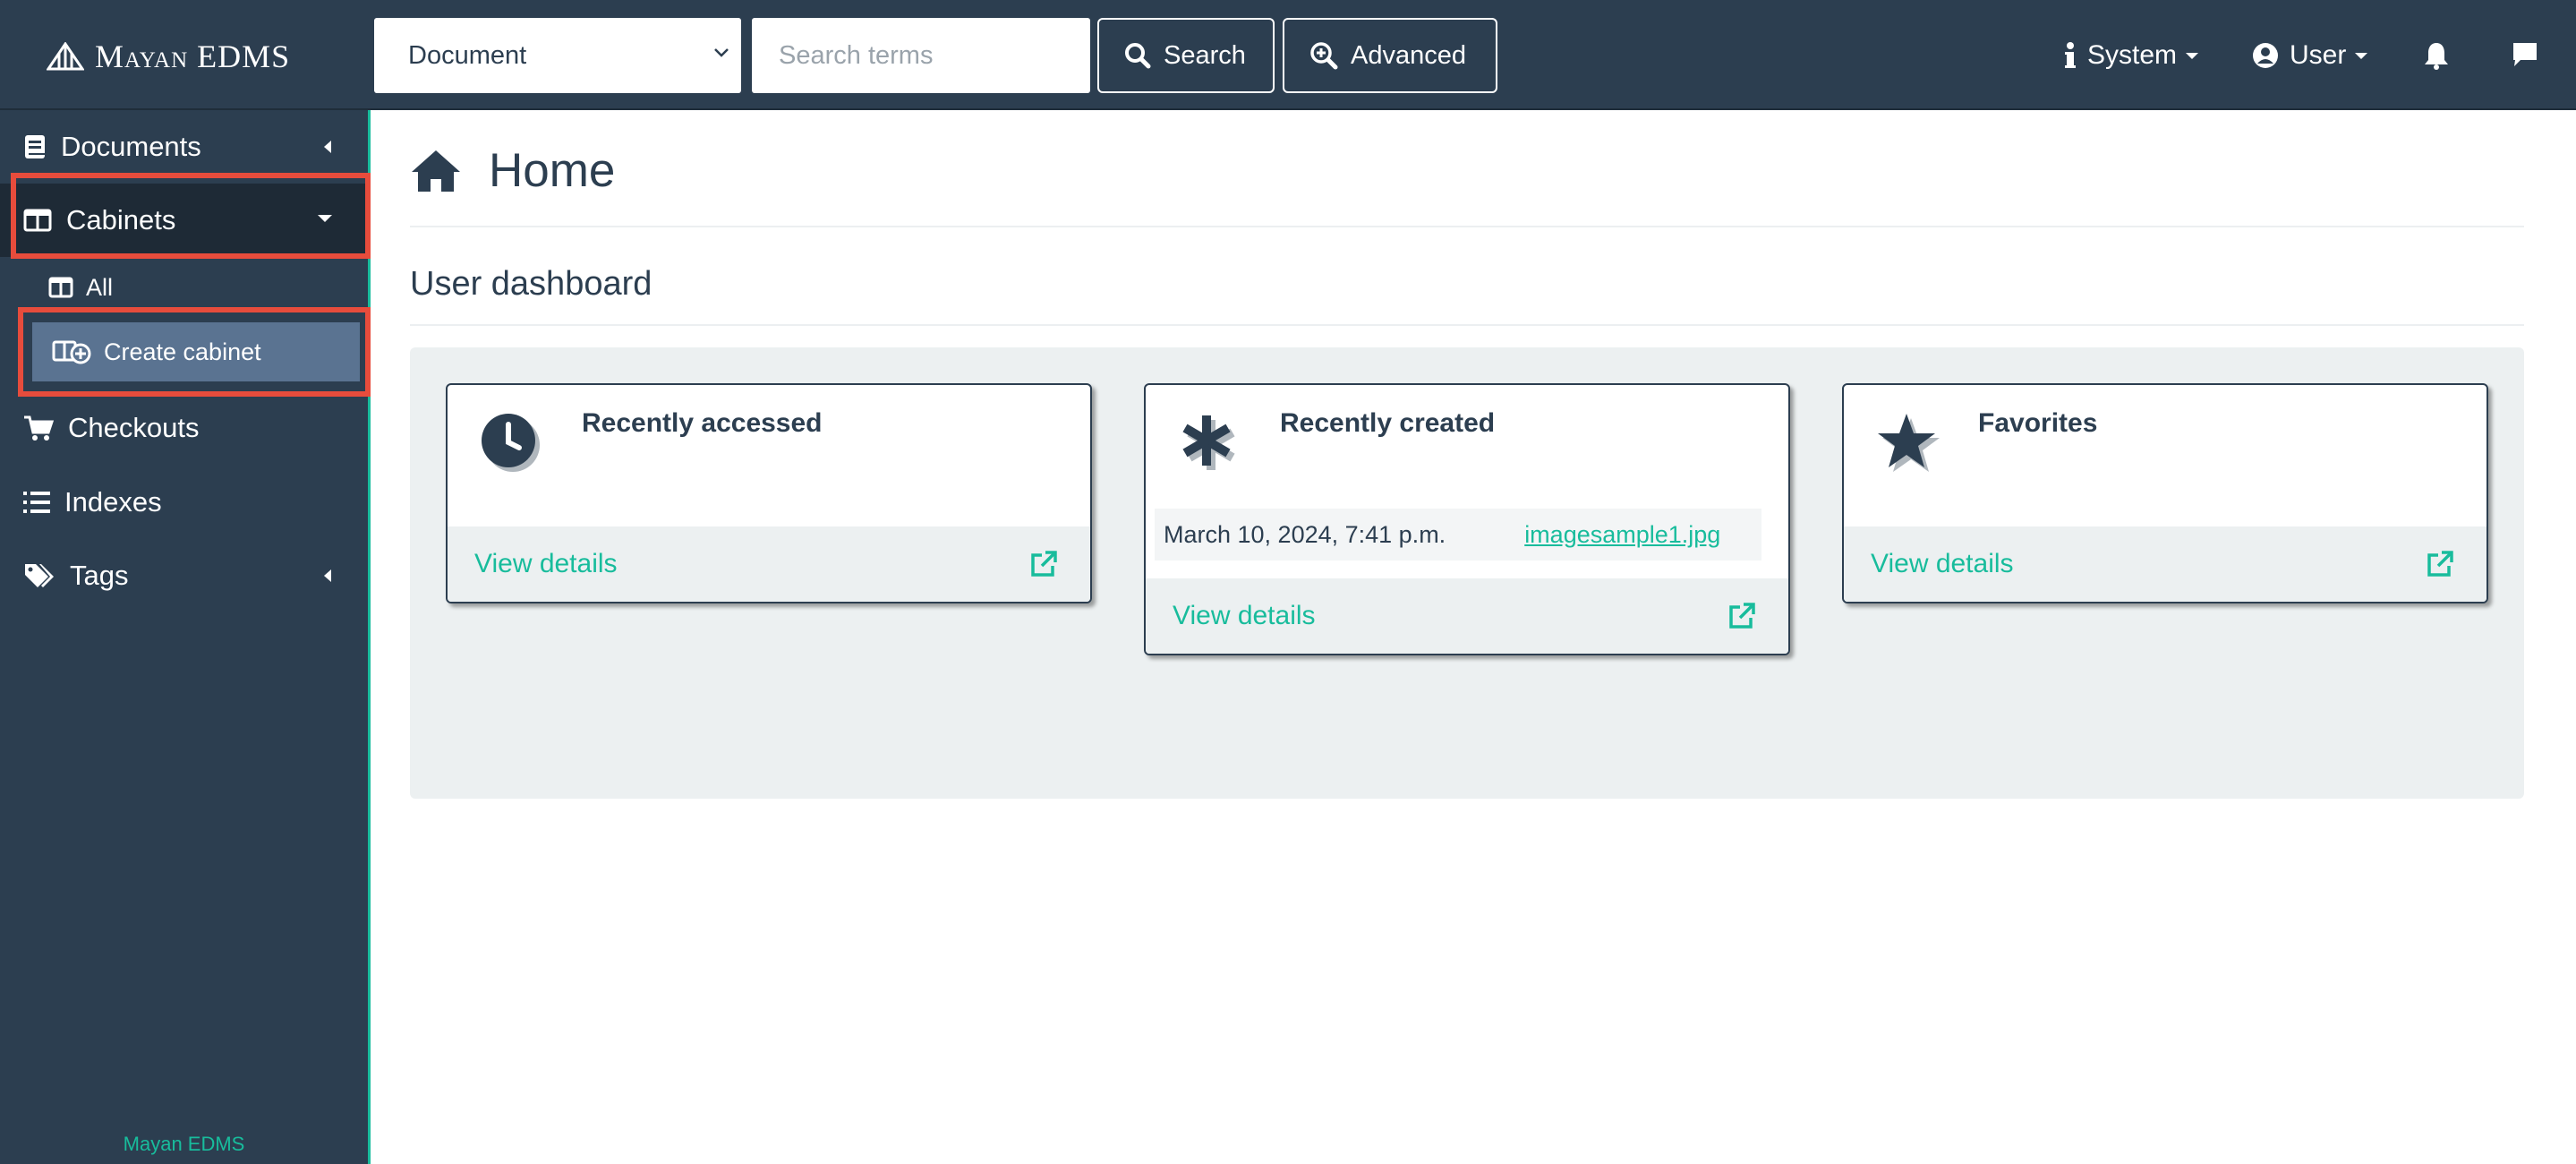 The width and height of the screenshot is (2576, 1164). I want to click on zoom-plus-icon, so click(1324, 56).